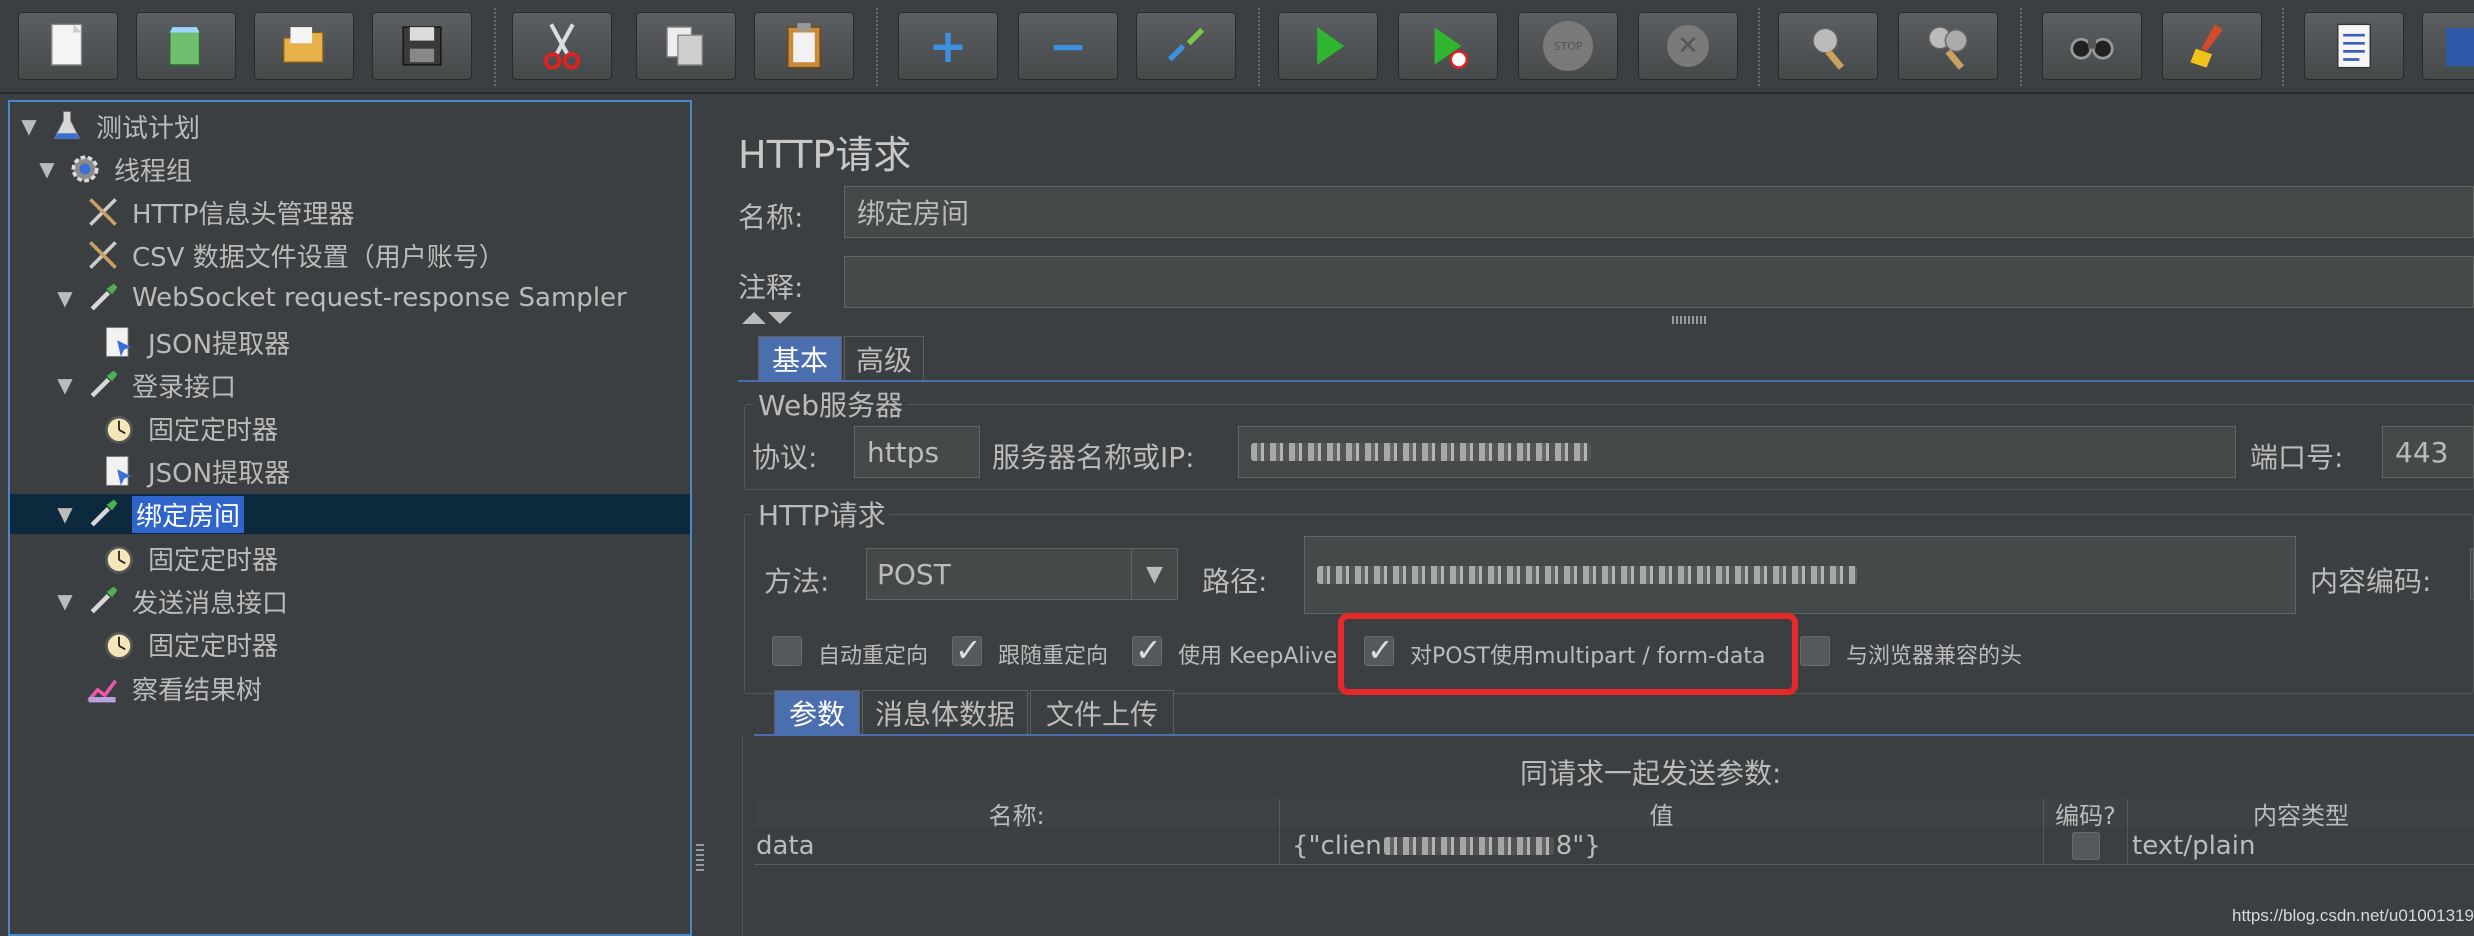  Describe the element at coordinates (1147, 650) in the screenshot. I see `keepalive-checkbox` at that location.